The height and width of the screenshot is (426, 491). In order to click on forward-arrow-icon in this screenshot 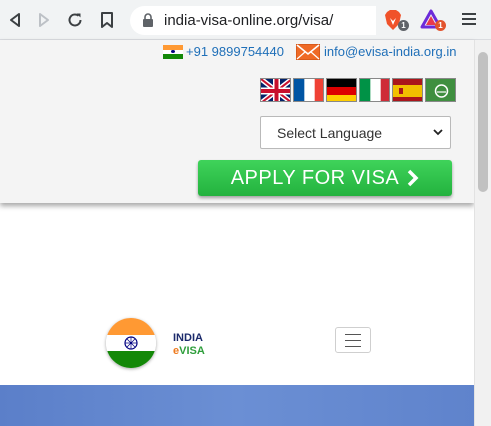, I will do `click(44, 20)`.